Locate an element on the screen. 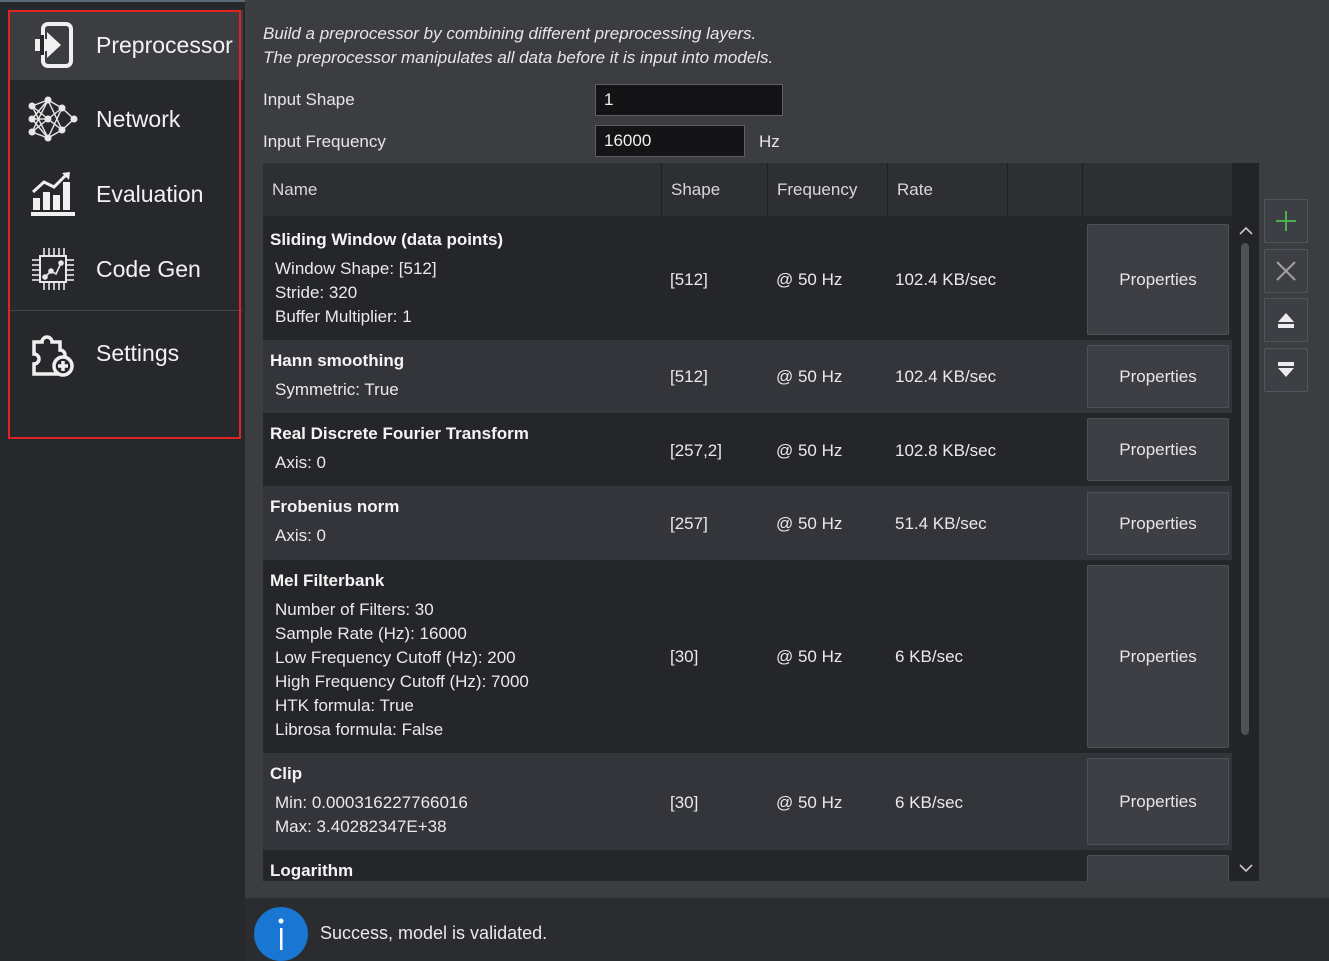  add-layer-button is located at coordinates (1286, 221).